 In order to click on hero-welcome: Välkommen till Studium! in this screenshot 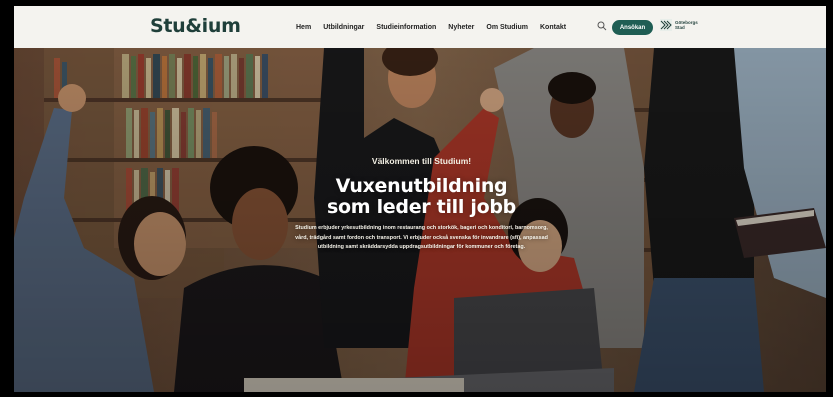, I will do `click(421, 161)`.